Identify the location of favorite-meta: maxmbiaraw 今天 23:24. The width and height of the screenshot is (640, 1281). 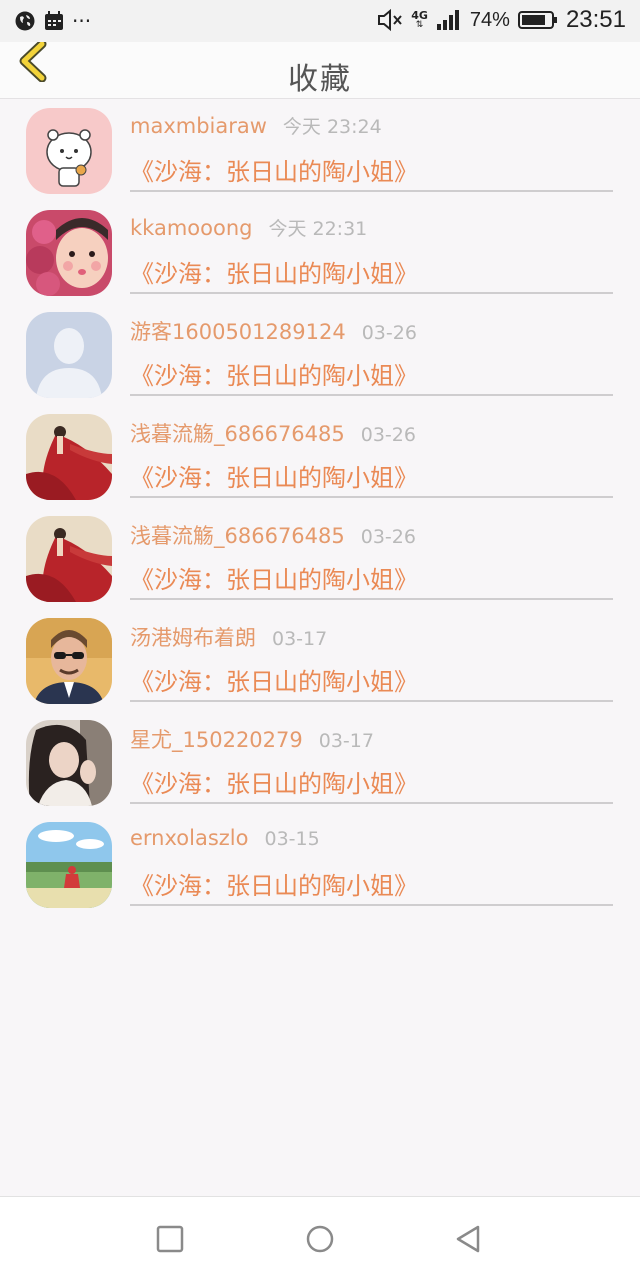
(256, 125).